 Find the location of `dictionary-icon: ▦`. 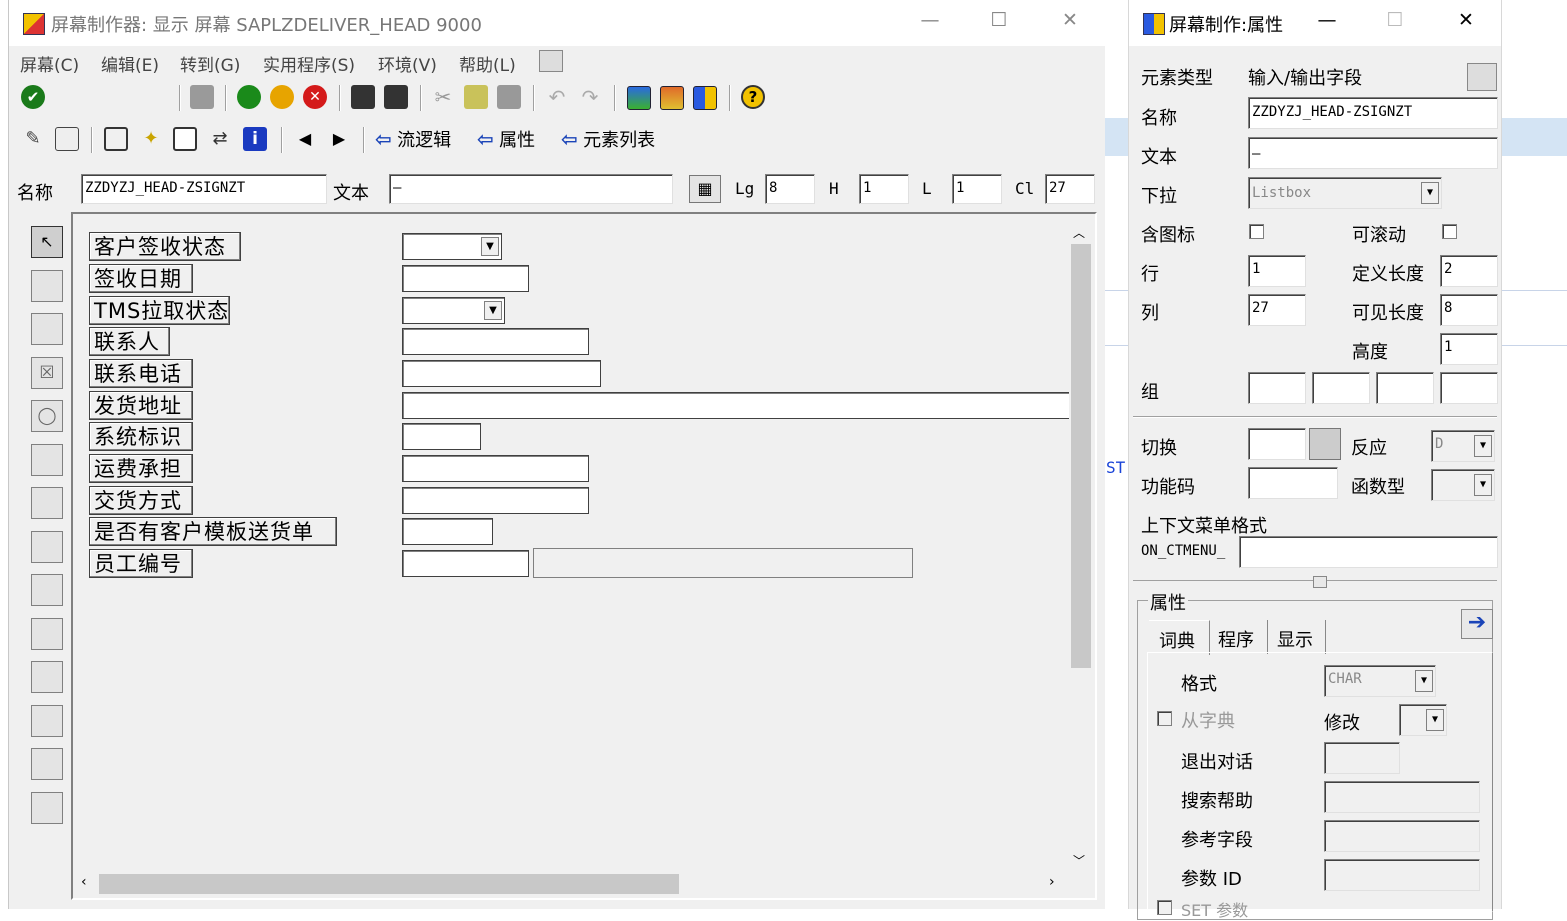

dictionary-icon: ▦ is located at coordinates (705, 189).